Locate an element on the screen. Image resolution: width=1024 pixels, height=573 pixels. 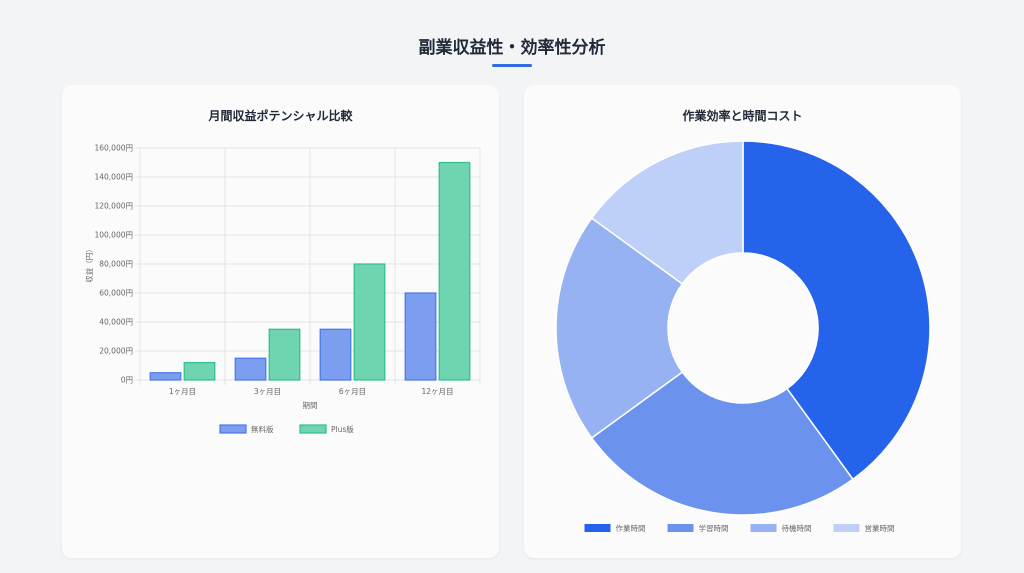
y-tick-label: 80,000円 is located at coordinates (116, 264).